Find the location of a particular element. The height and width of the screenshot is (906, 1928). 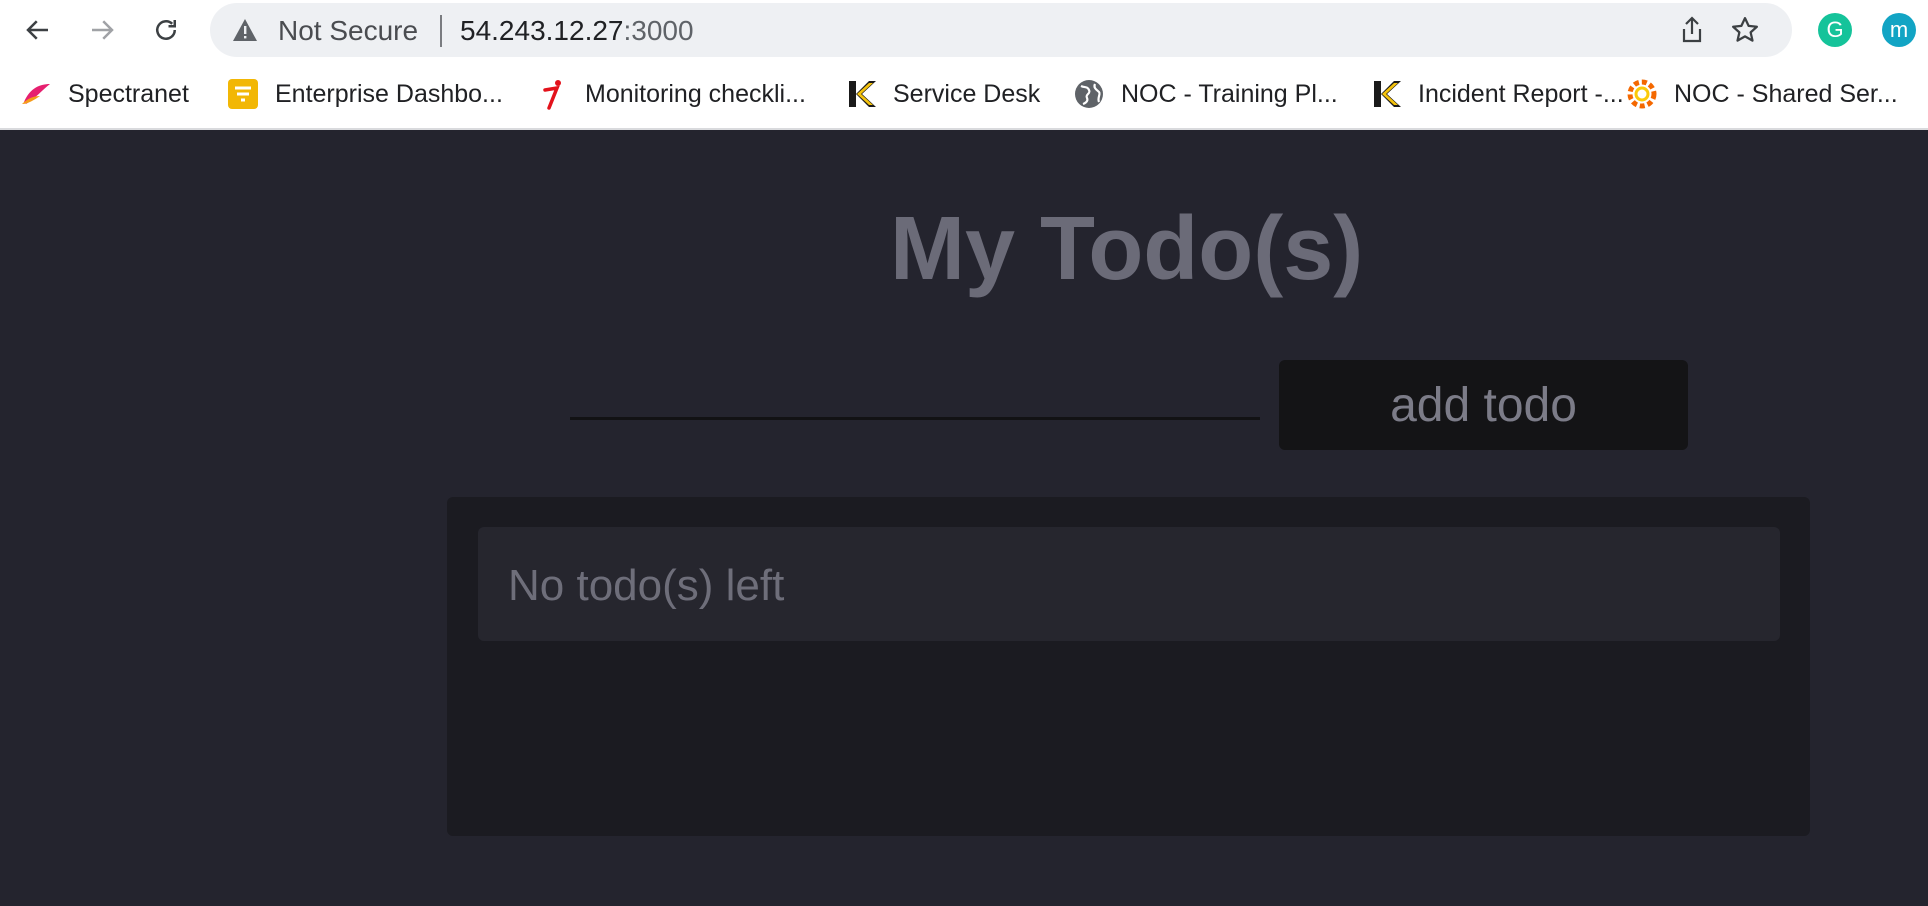

share-button is located at coordinates (1692, 30).